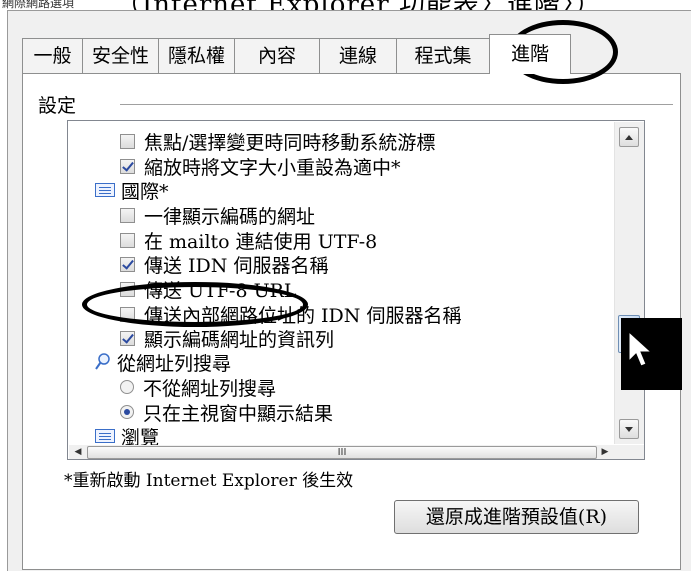  I want to click on setting-move-caret: 焦點/選擇變更時同時移動系統游標, so click(278, 141).